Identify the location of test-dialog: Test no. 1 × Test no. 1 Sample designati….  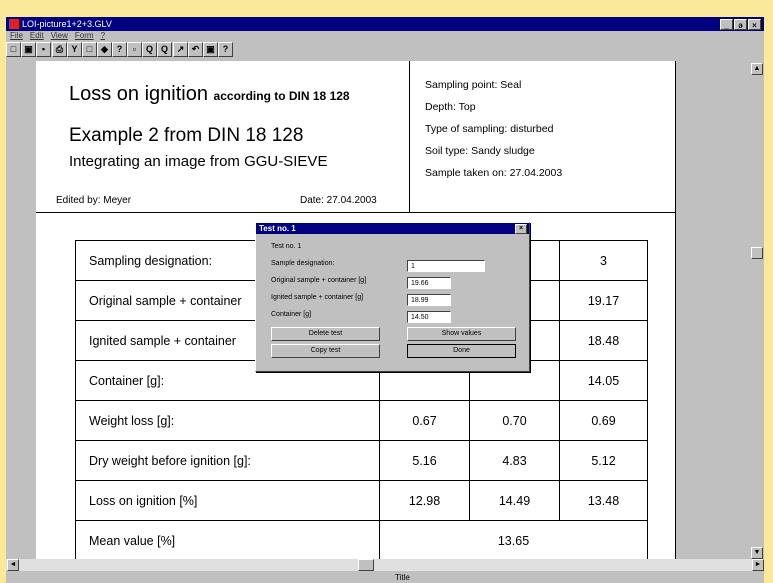
(392, 297).